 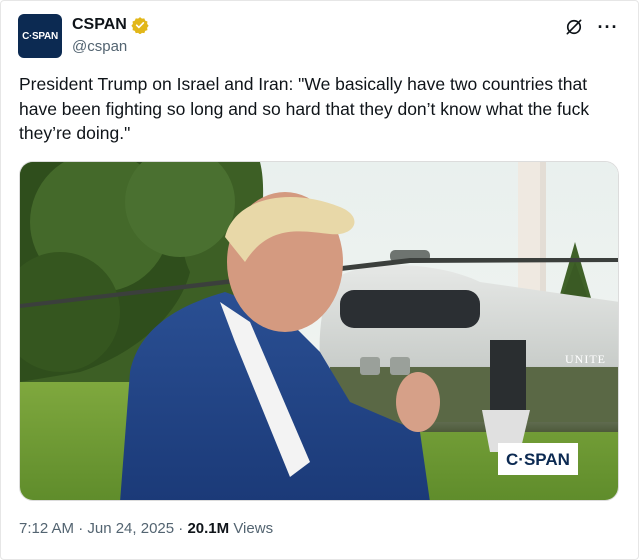 What do you see at coordinates (538, 459) in the screenshot?
I see `cspan-watermark: C·SPAN` at bounding box center [538, 459].